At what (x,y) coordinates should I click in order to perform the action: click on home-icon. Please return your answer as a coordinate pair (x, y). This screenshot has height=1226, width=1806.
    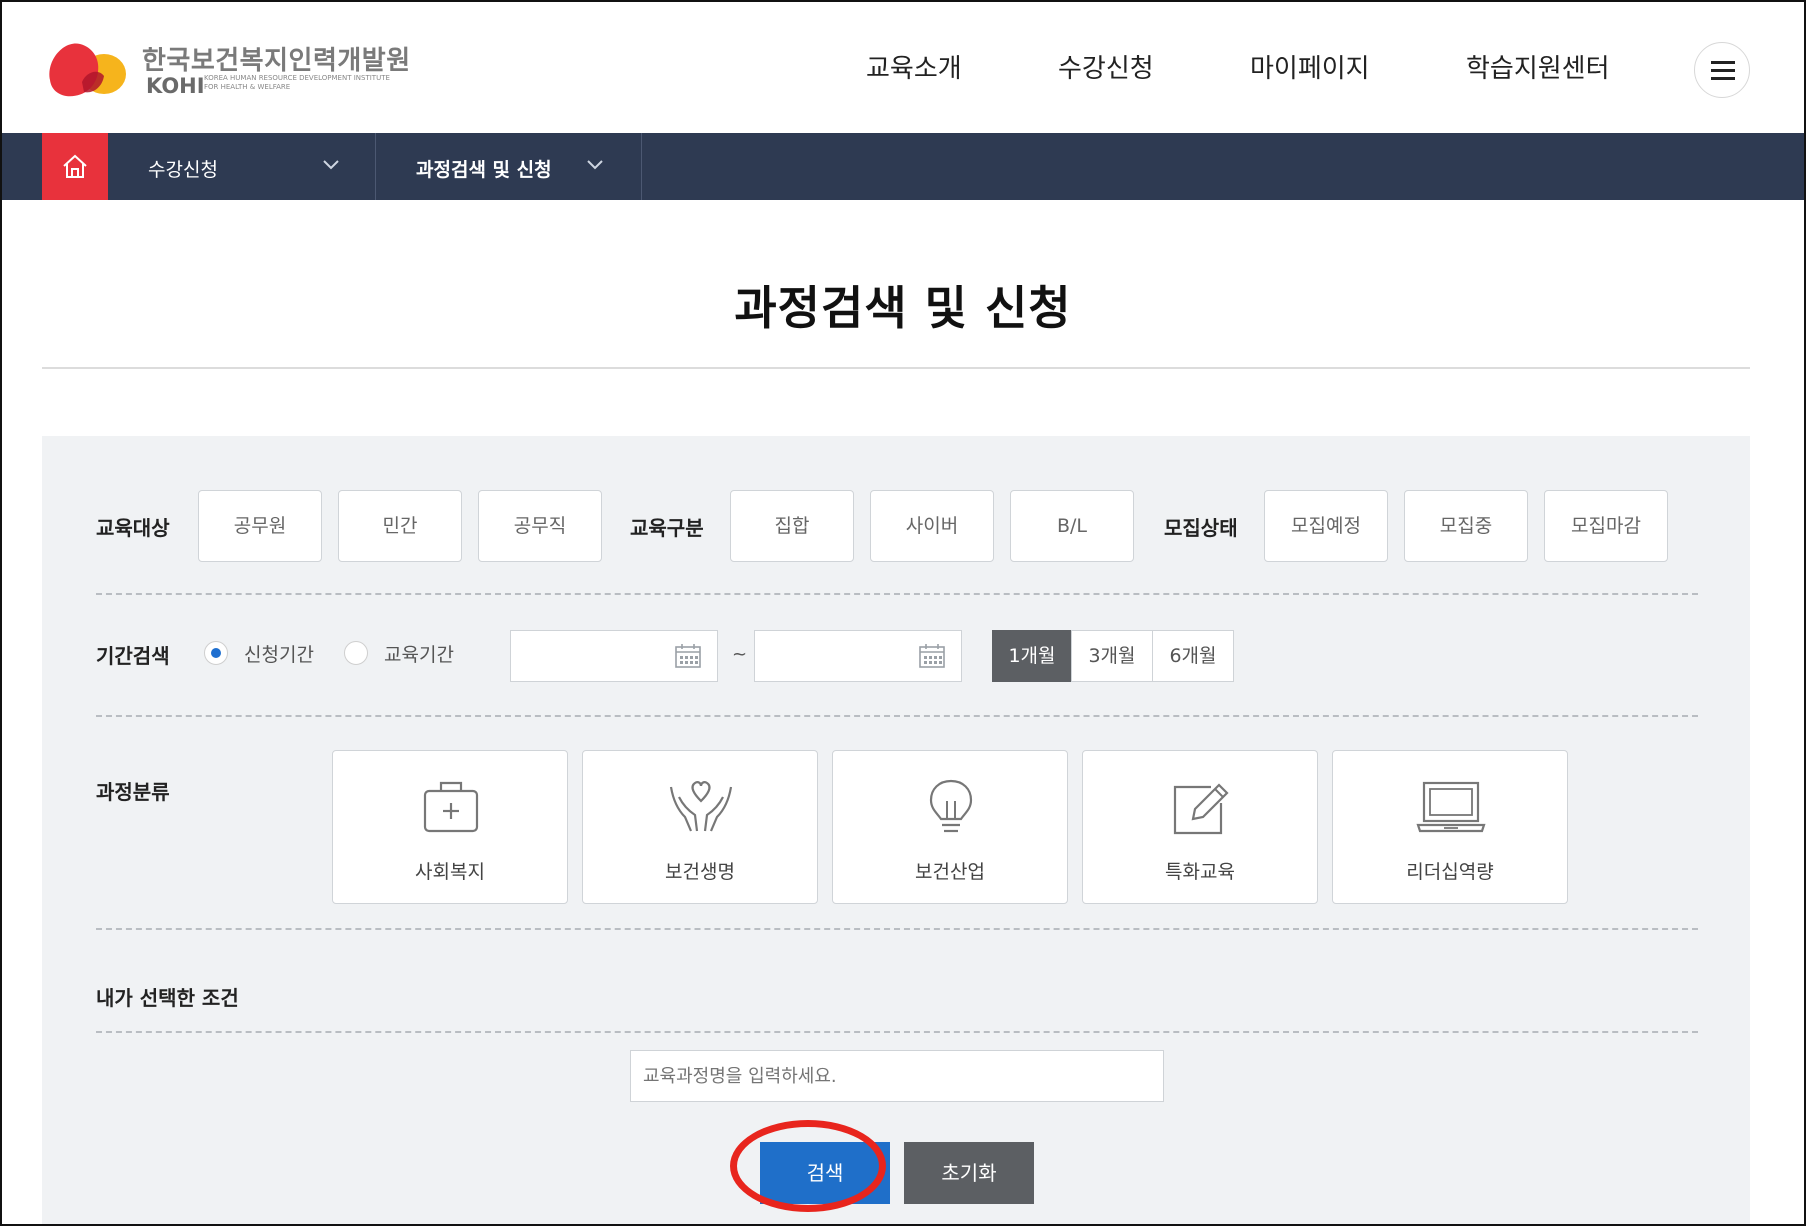
    Looking at the image, I should click on (75, 166).